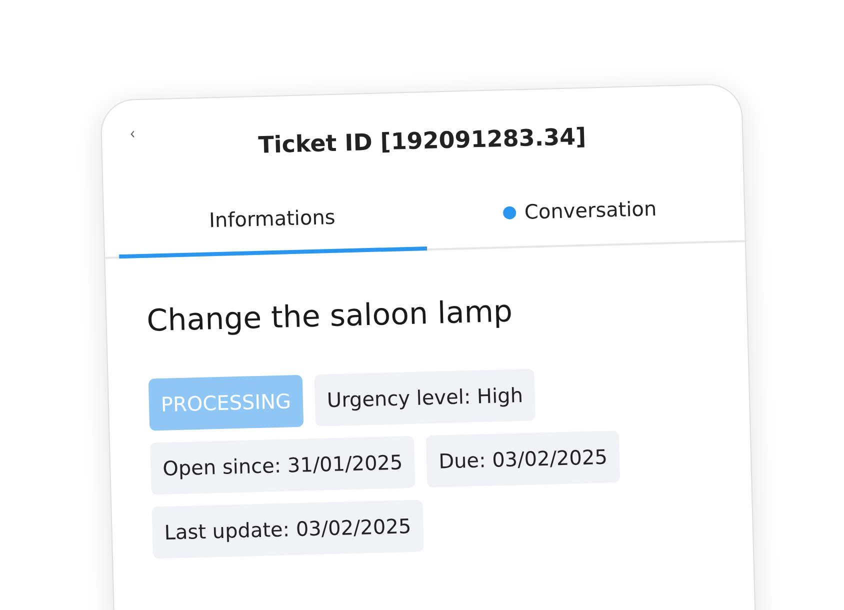 The image size is (844, 610). I want to click on info-tag: Due: 03/02/2025, so click(523, 459).